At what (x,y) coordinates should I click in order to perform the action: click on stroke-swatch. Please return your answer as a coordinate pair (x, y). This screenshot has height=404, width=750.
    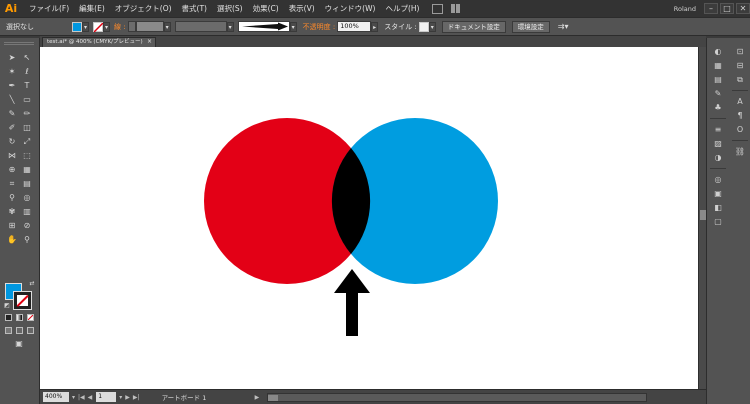
    Looking at the image, I should click on (98, 26).